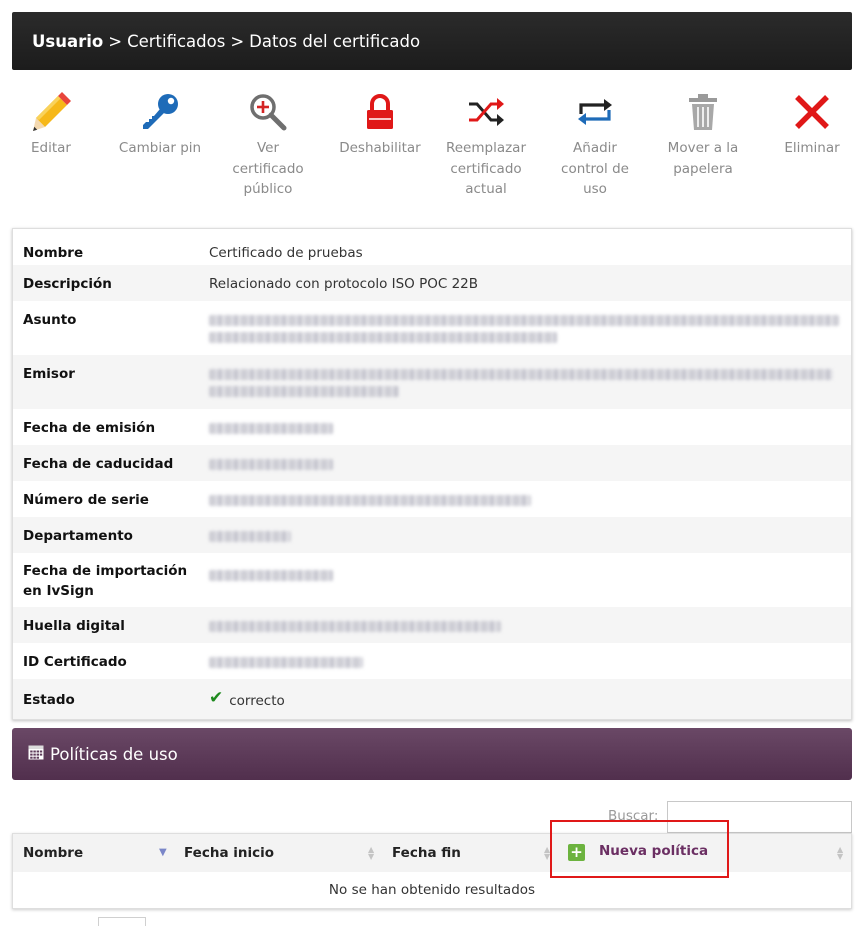  What do you see at coordinates (122, 921) in the screenshot?
I see `page-length-select` at bounding box center [122, 921].